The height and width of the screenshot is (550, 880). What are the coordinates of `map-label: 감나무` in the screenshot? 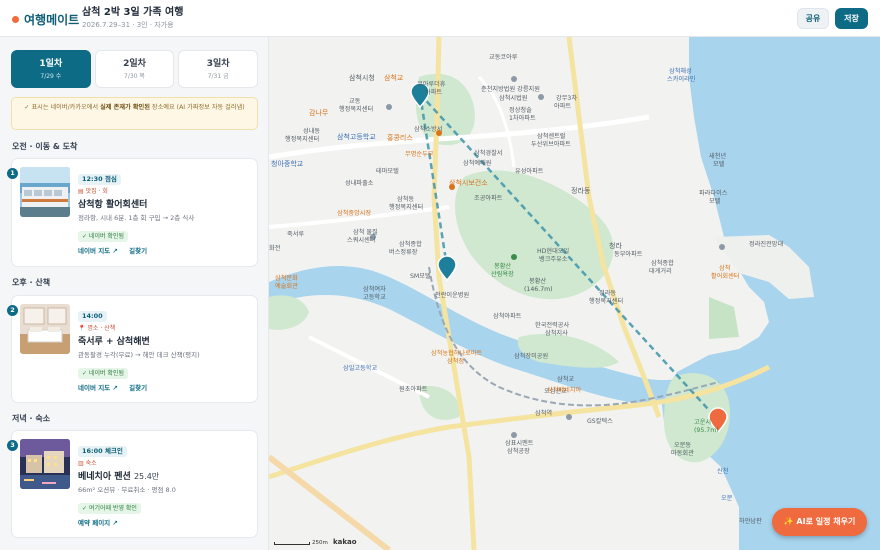 It's located at (319, 113).